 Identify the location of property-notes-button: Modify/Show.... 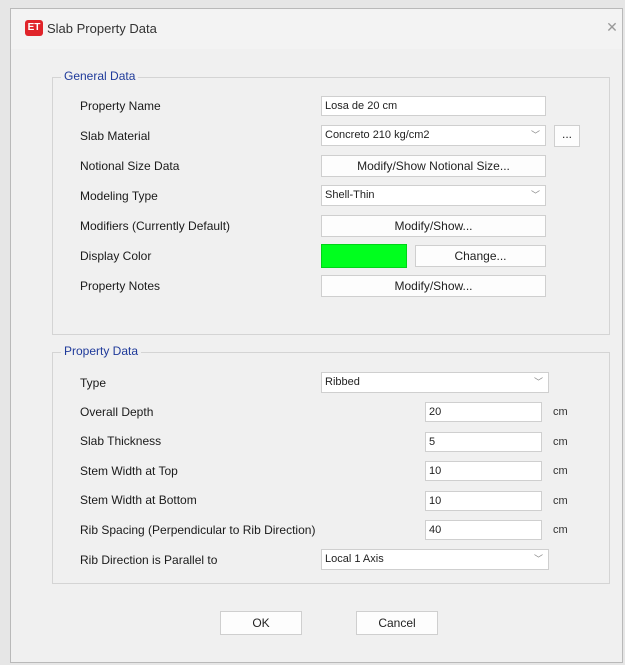
(433, 286).